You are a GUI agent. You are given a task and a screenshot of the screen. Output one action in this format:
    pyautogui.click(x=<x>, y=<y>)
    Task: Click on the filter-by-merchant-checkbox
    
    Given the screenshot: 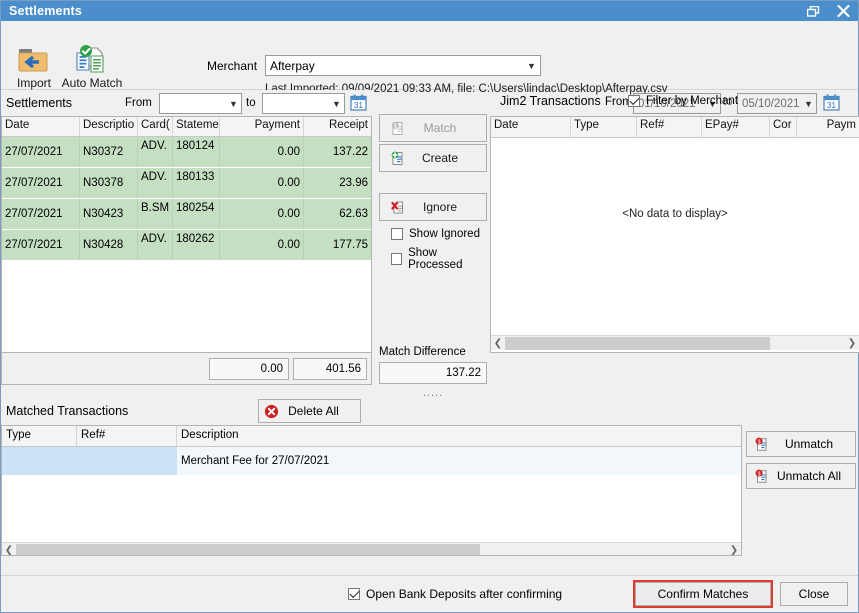 What is the action you would take?
    pyautogui.click(x=634, y=101)
    